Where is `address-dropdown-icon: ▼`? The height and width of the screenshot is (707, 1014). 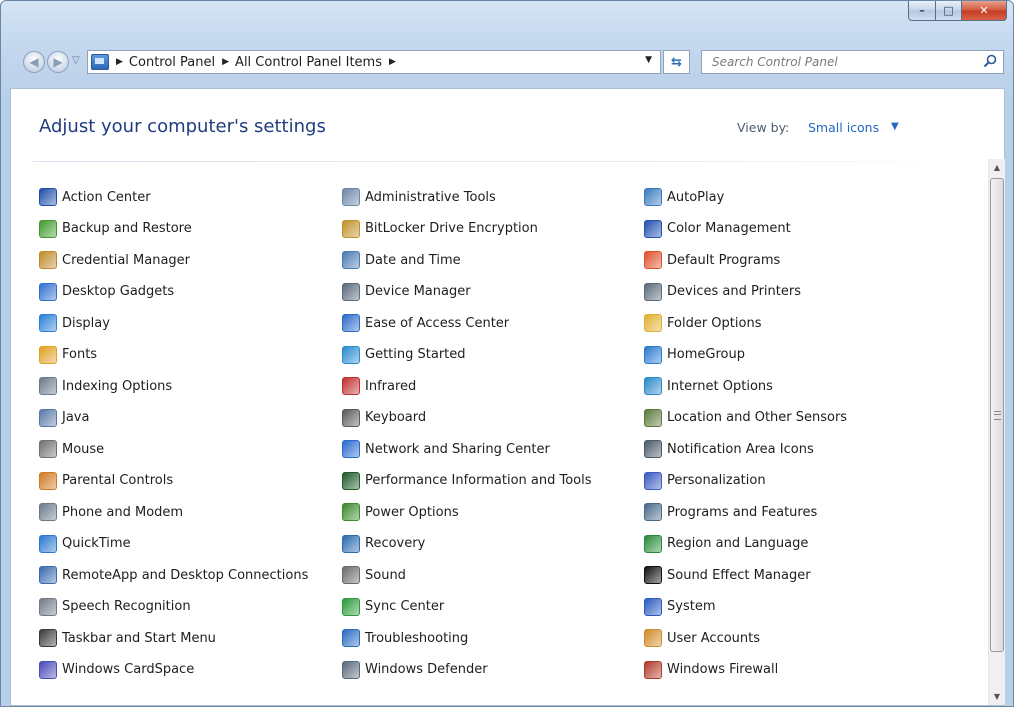 address-dropdown-icon: ▼ is located at coordinates (648, 60).